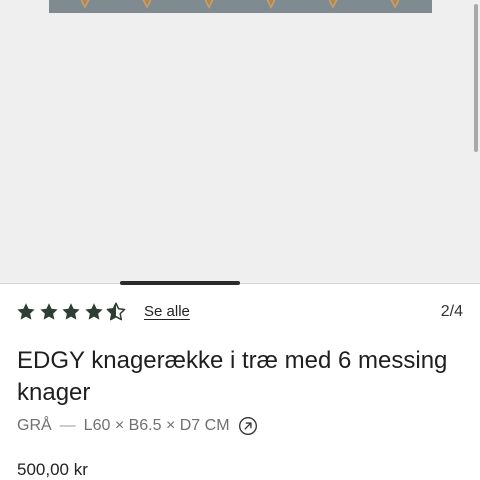 The image size is (480, 480). I want to click on gallery-progress-indicator, so click(180, 283).